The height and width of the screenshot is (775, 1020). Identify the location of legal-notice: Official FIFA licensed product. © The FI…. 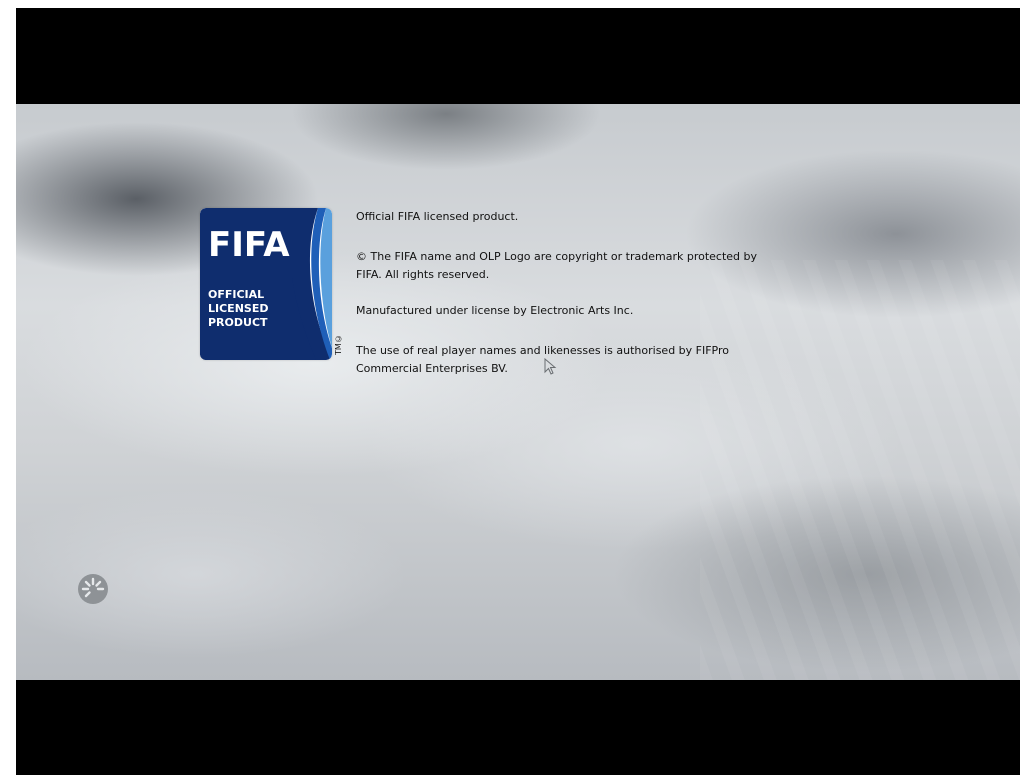
(606, 304).